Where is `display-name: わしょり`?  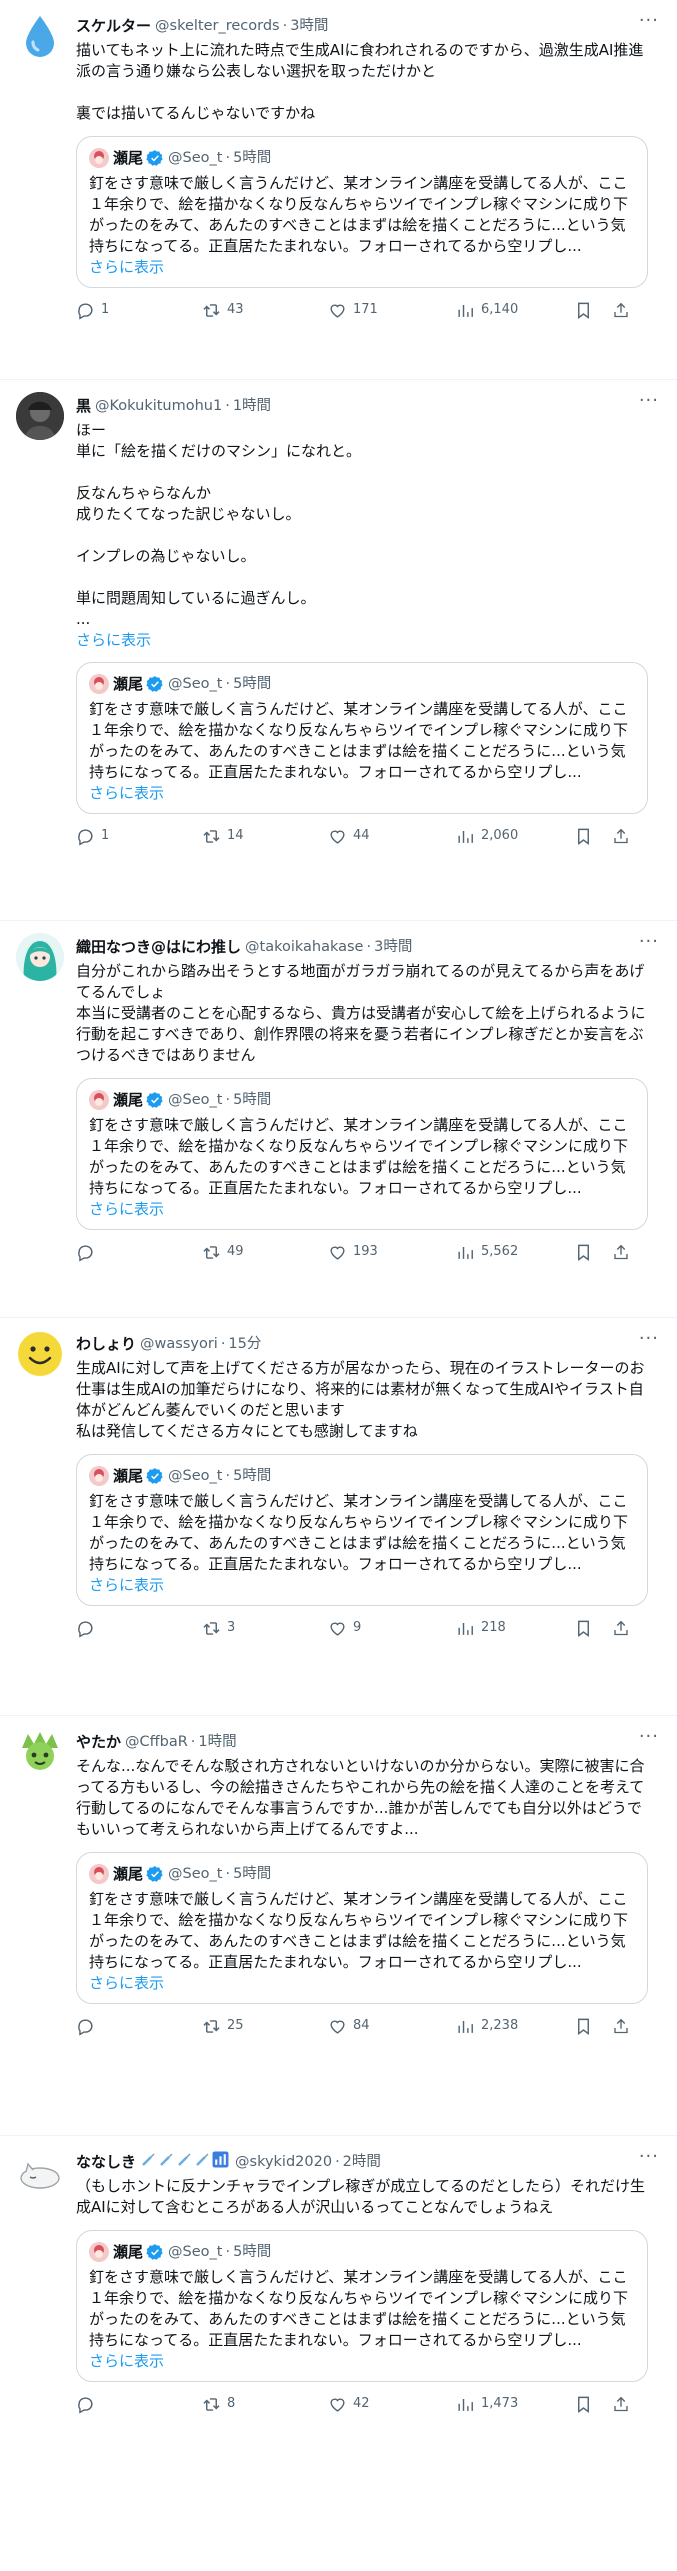 display-name: わしょり is located at coordinates (106, 1344).